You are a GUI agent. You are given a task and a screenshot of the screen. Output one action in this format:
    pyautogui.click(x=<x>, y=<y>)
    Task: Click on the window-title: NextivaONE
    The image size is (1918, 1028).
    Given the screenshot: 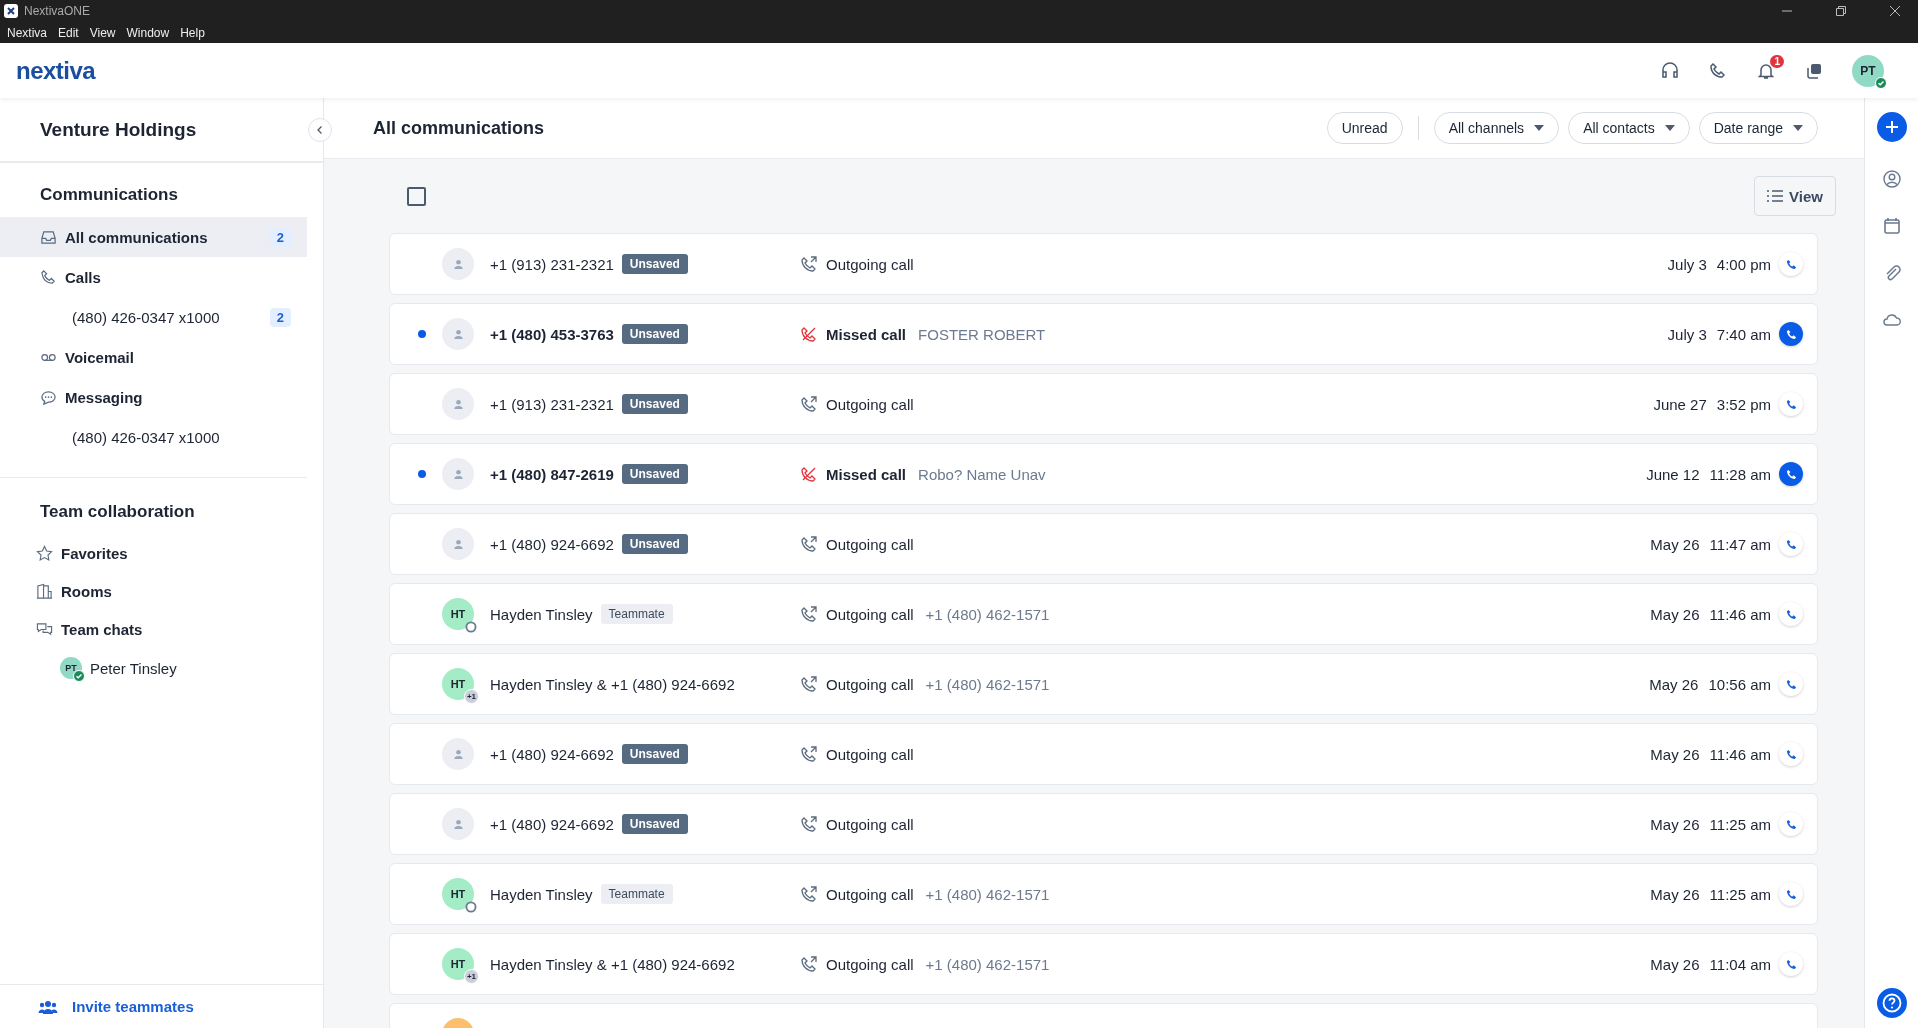 What is the action you would take?
    pyautogui.click(x=57, y=11)
    